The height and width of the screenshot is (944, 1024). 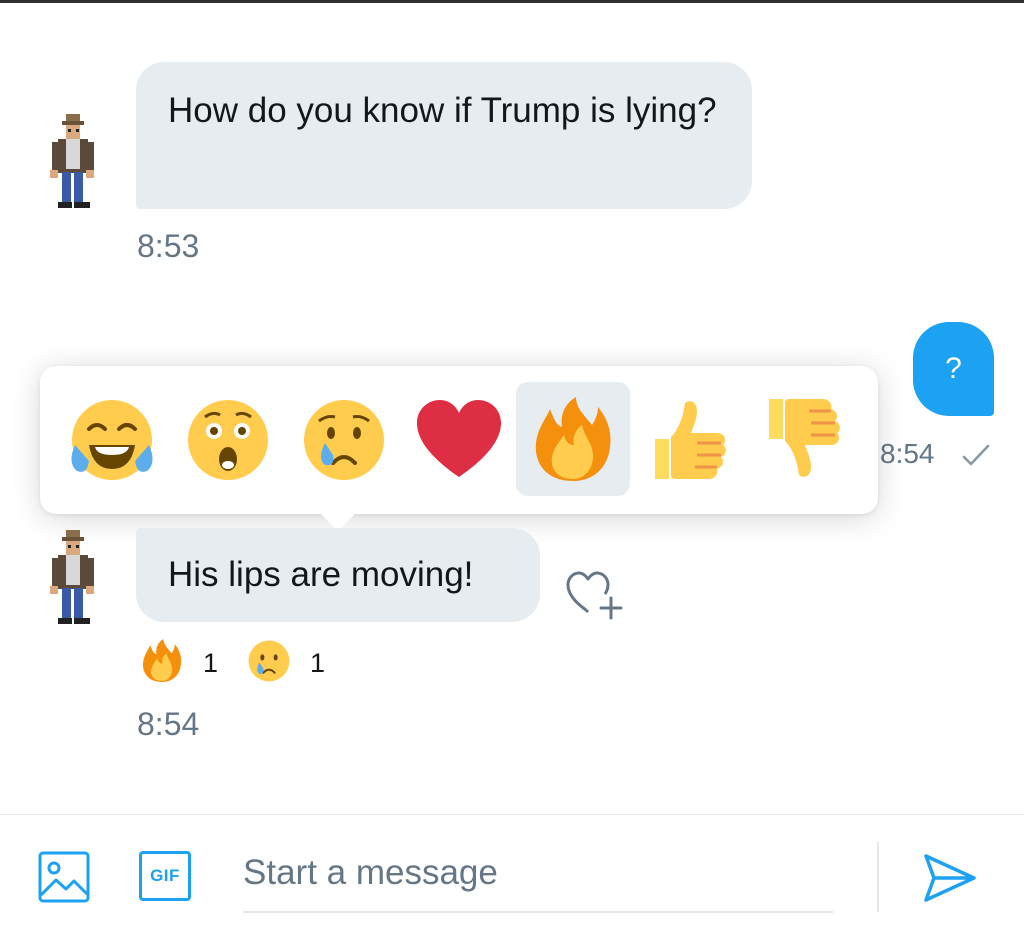 What do you see at coordinates (976, 455) in the screenshot?
I see `sent-check-icon` at bounding box center [976, 455].